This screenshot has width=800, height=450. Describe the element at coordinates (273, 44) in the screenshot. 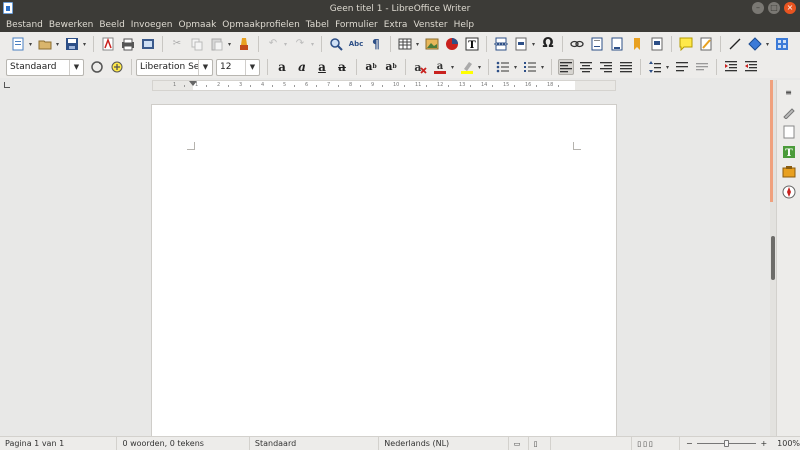

I see `undo-icon: ↶` at that location.